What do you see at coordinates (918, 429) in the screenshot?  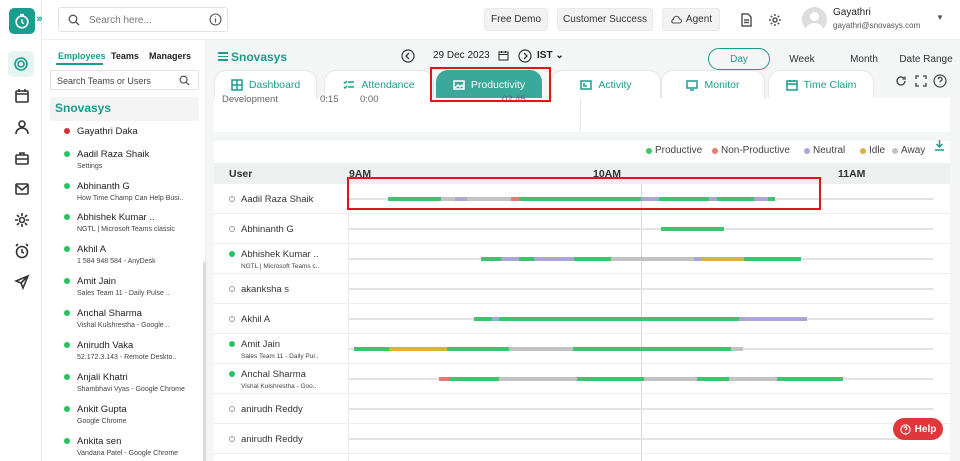 I see `help-button: Help` at bounding box center [918, 429].